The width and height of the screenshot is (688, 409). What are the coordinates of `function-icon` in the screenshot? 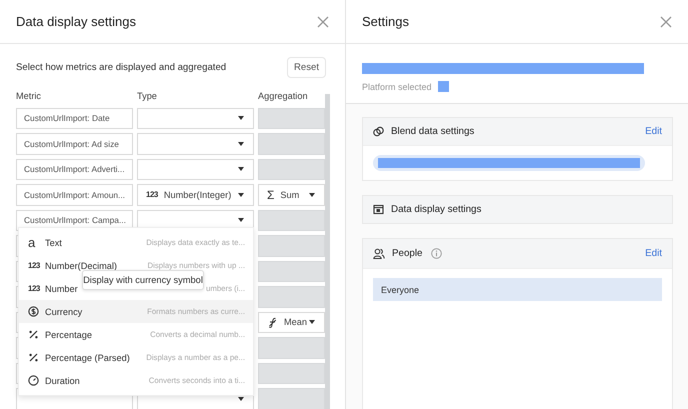 It's located at (272, 322).